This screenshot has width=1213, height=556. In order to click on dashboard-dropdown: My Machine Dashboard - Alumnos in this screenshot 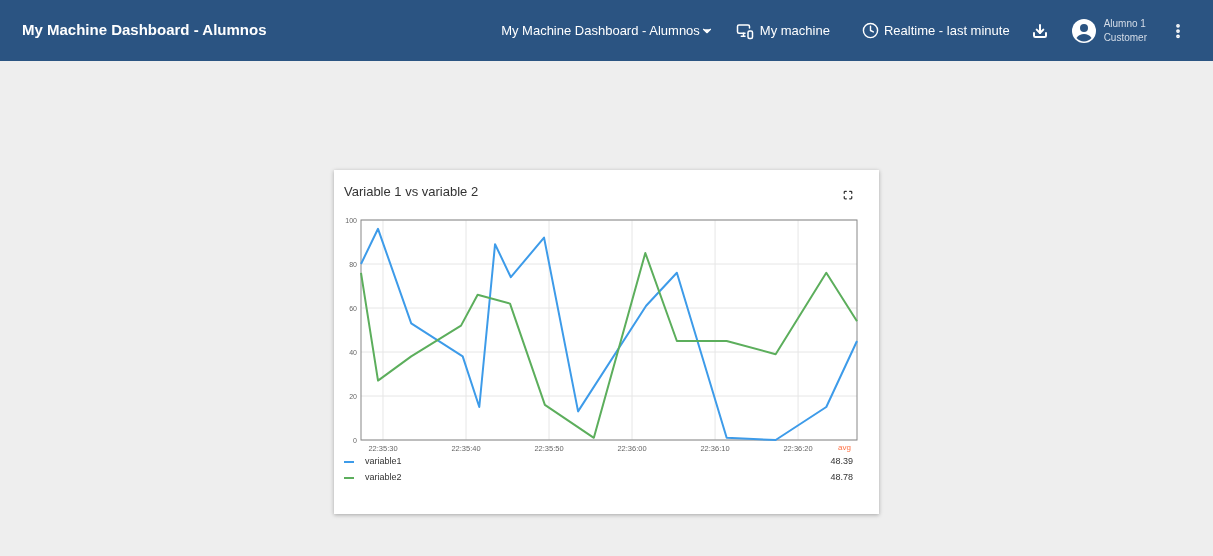, I will do `click(607, 30)`.